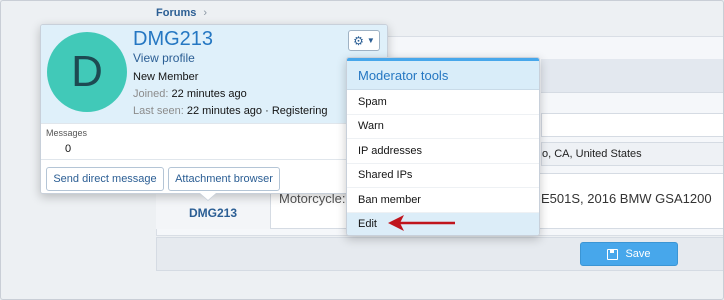 This screenshot has height=300, width=724. I want to click on last-seen-label: Last seen:, so click(158, 111).